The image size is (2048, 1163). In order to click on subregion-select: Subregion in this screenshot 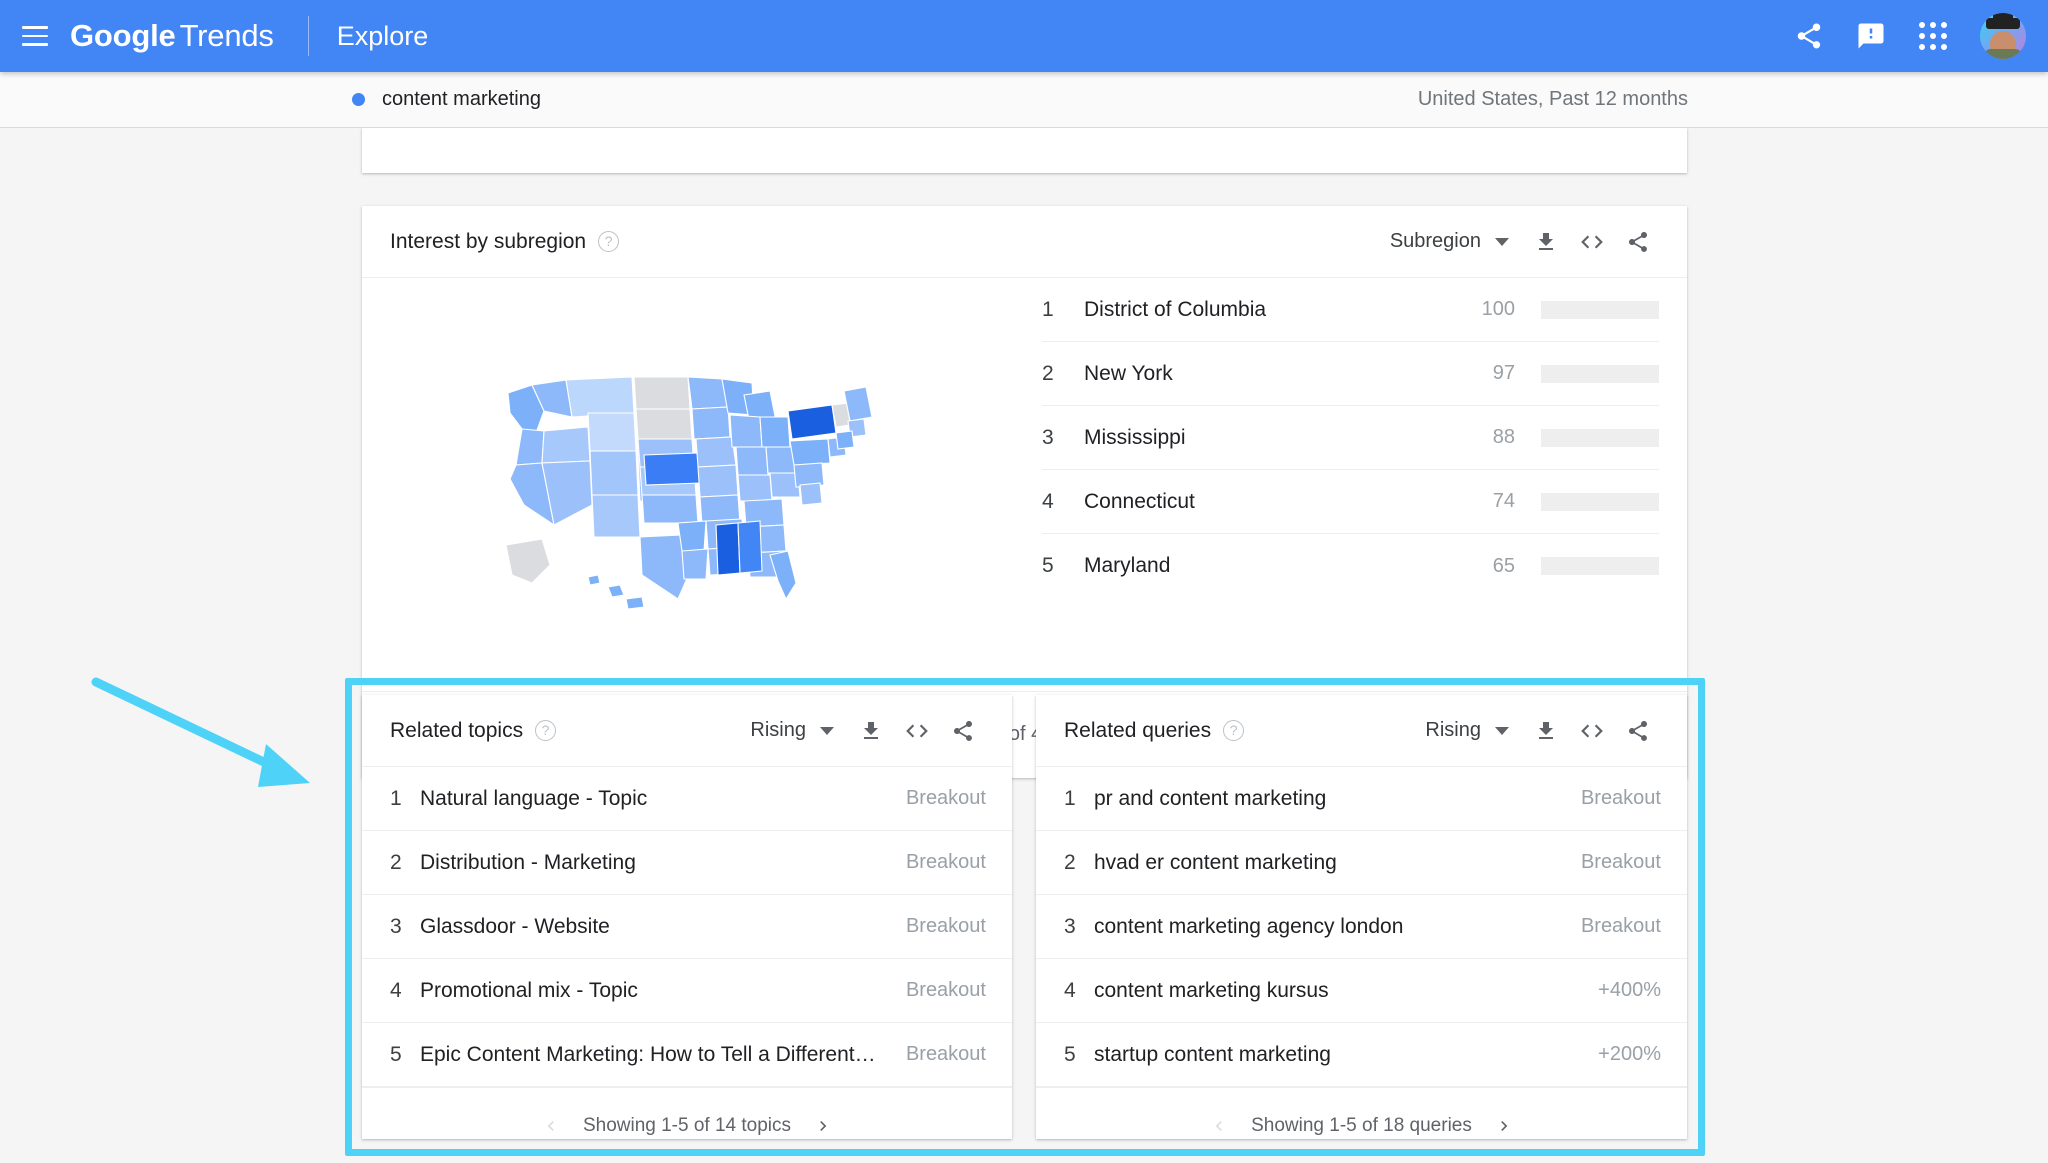, I will do `click(1449, 241)`.